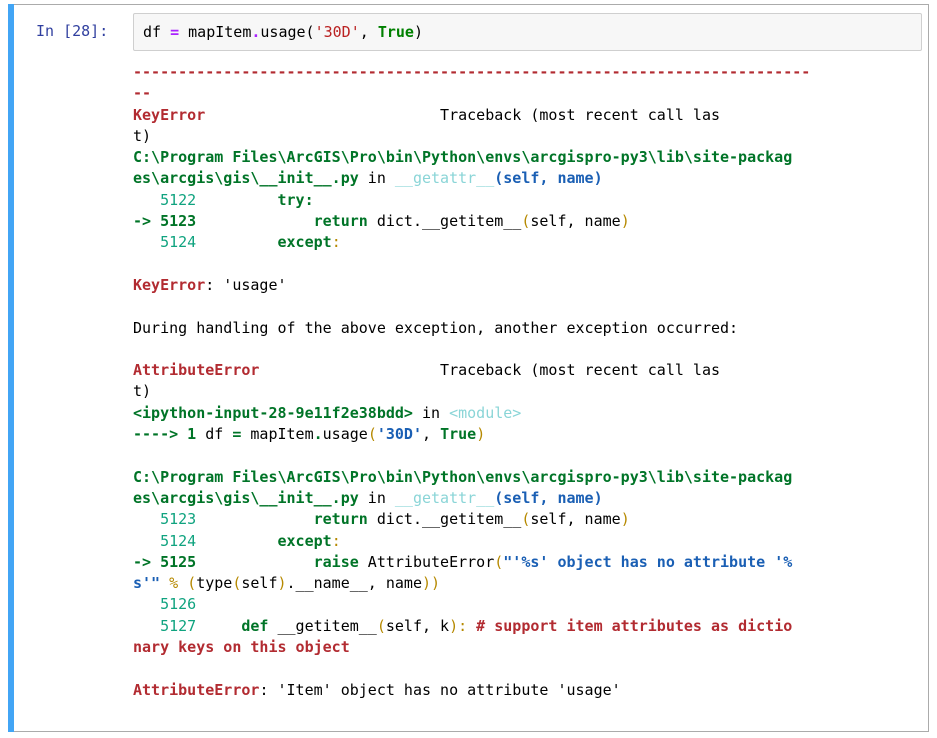 This screenshot has height=738, width=937. Describe the element at coordinates (426, 561) in the screenshot. I see `code-token: AttributeError` at that location.